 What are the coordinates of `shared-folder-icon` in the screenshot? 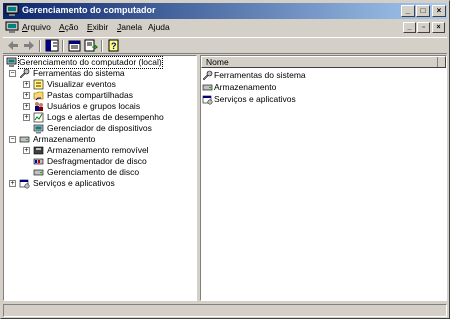 It's located at (38, 96).